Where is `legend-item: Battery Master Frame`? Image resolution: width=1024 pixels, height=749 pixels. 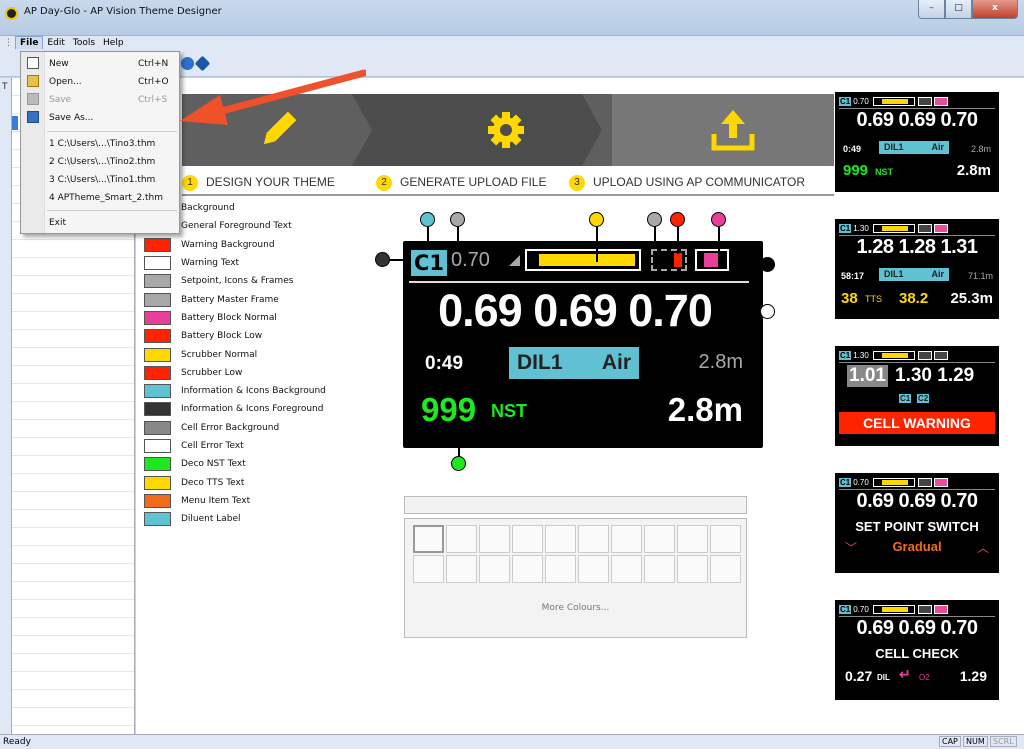
legend-item: Battery Master Frame is located at coordinates (235, 299).